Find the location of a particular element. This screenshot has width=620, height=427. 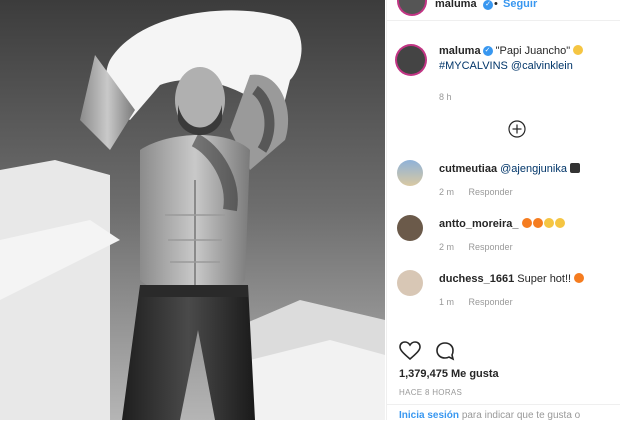

comment-username: duchess_1661 is located at coordinates (476, 279).